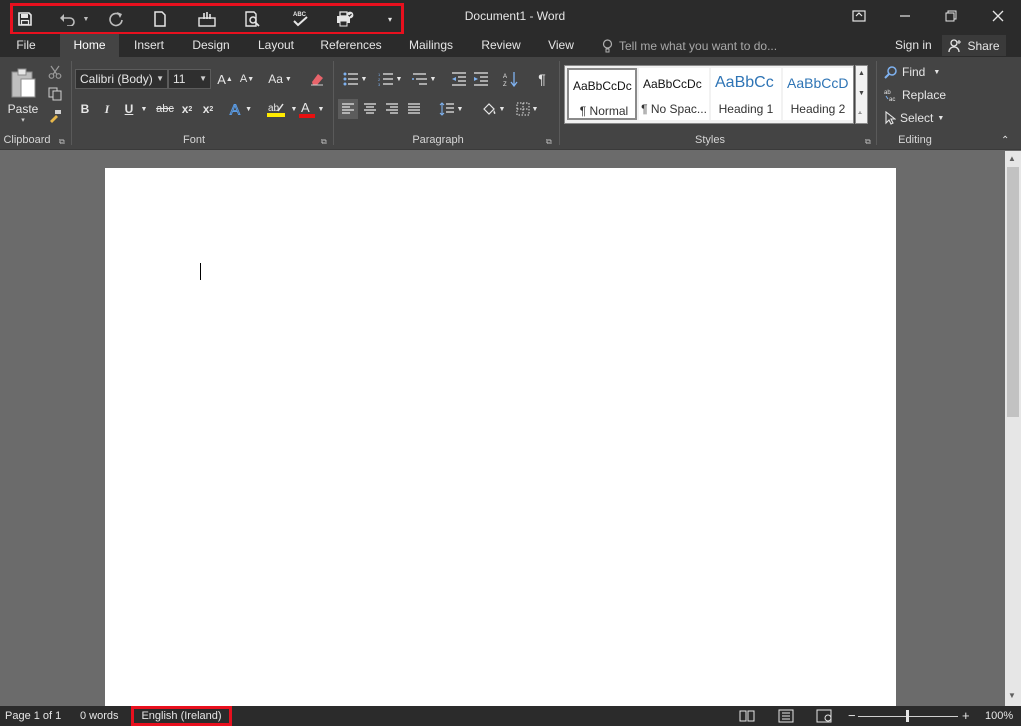  What do you see at coordinates (116, 19) in the screenshot?
I see `redo-button` at bounding box center [116, 19].